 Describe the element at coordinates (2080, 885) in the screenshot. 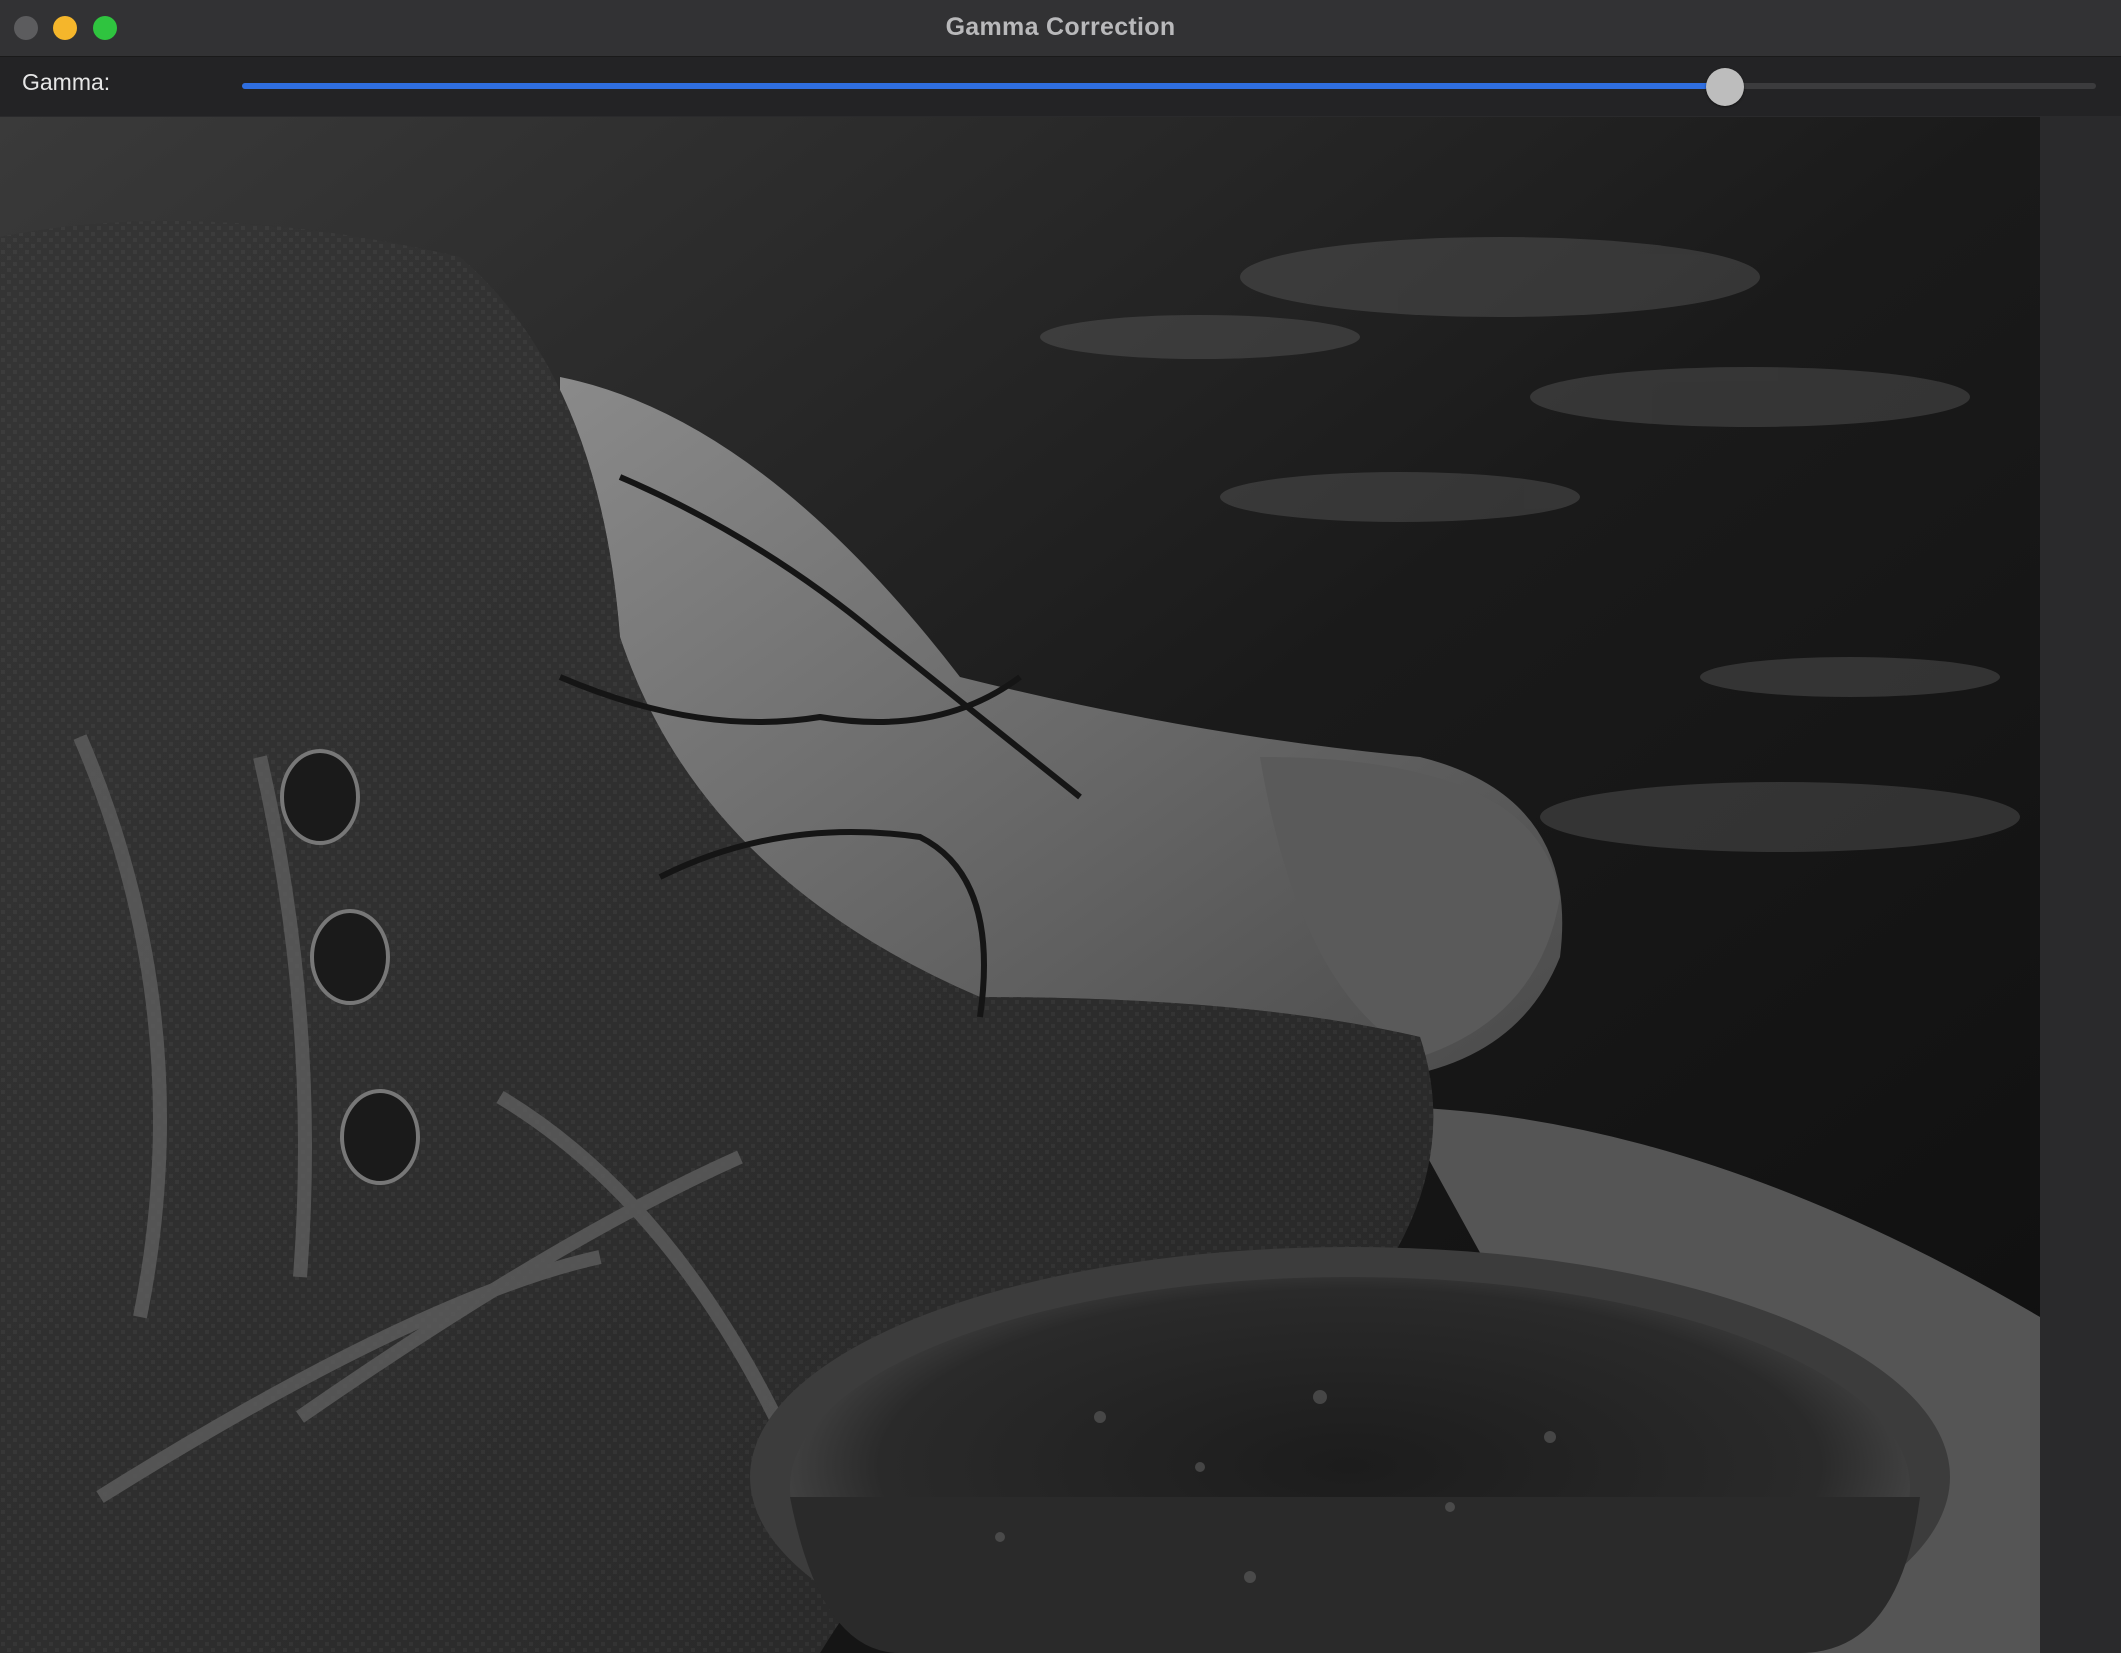

I see `image-right-margin` at that location.